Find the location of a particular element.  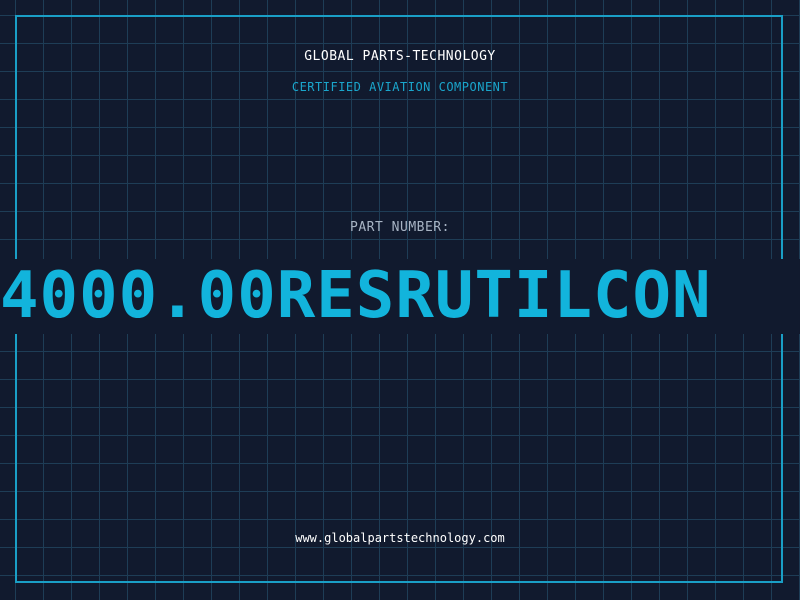

website-link: www.globalpartstechnology.com is located at coordinates (400, 538).